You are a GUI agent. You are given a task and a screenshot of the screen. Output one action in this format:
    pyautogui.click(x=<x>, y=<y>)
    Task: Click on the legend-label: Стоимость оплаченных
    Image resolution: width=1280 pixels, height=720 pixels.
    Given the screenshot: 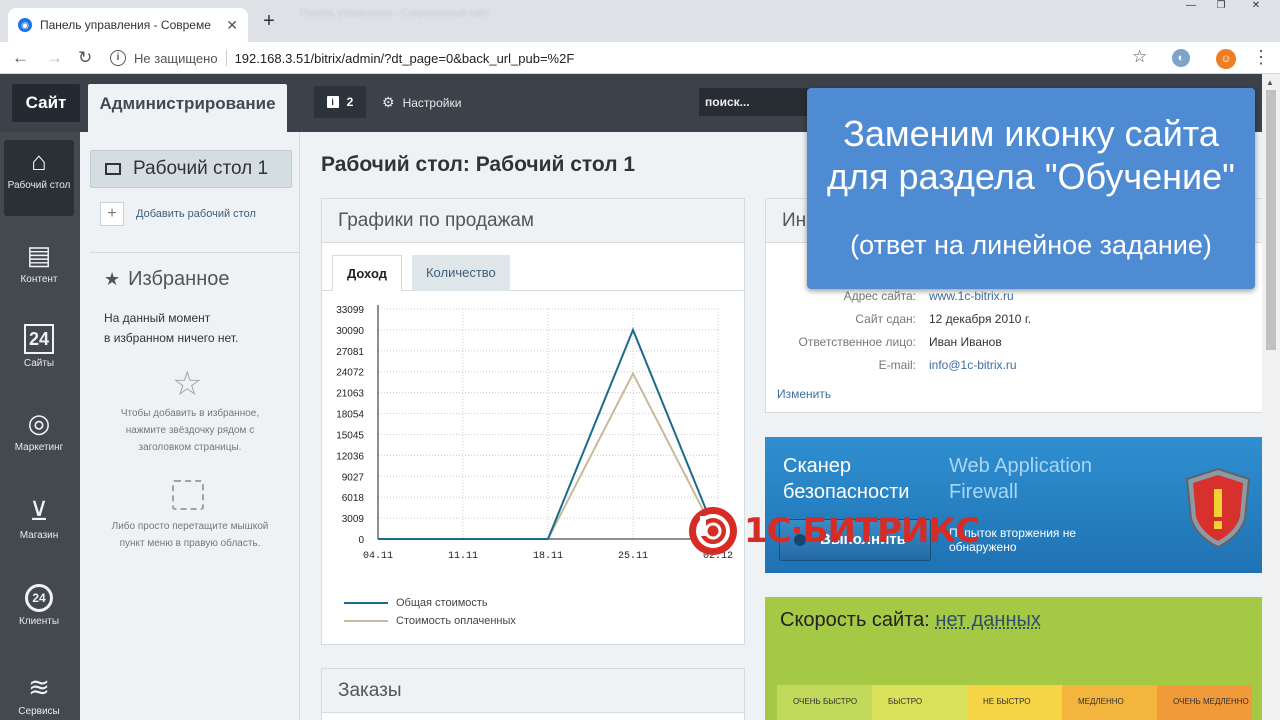 What is the action you would take?
    pyautogui.click(x=456, y=621)
    